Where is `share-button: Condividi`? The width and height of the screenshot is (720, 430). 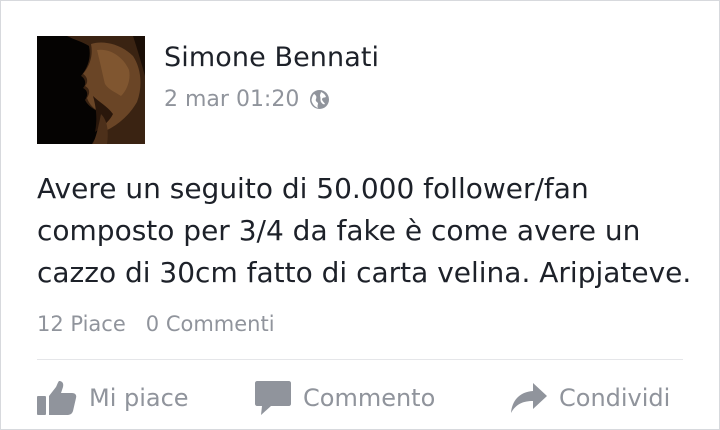
share-button: Condividi is located at coordinates (590, 398).